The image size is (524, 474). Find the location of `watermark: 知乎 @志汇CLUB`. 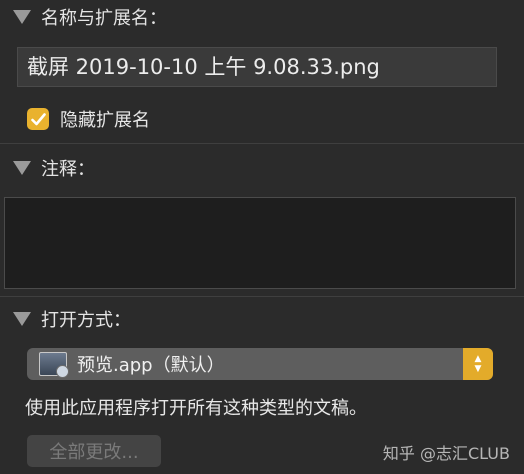

watermark: 知乎 @志汇CLUB is located at coordinates (446, 453).